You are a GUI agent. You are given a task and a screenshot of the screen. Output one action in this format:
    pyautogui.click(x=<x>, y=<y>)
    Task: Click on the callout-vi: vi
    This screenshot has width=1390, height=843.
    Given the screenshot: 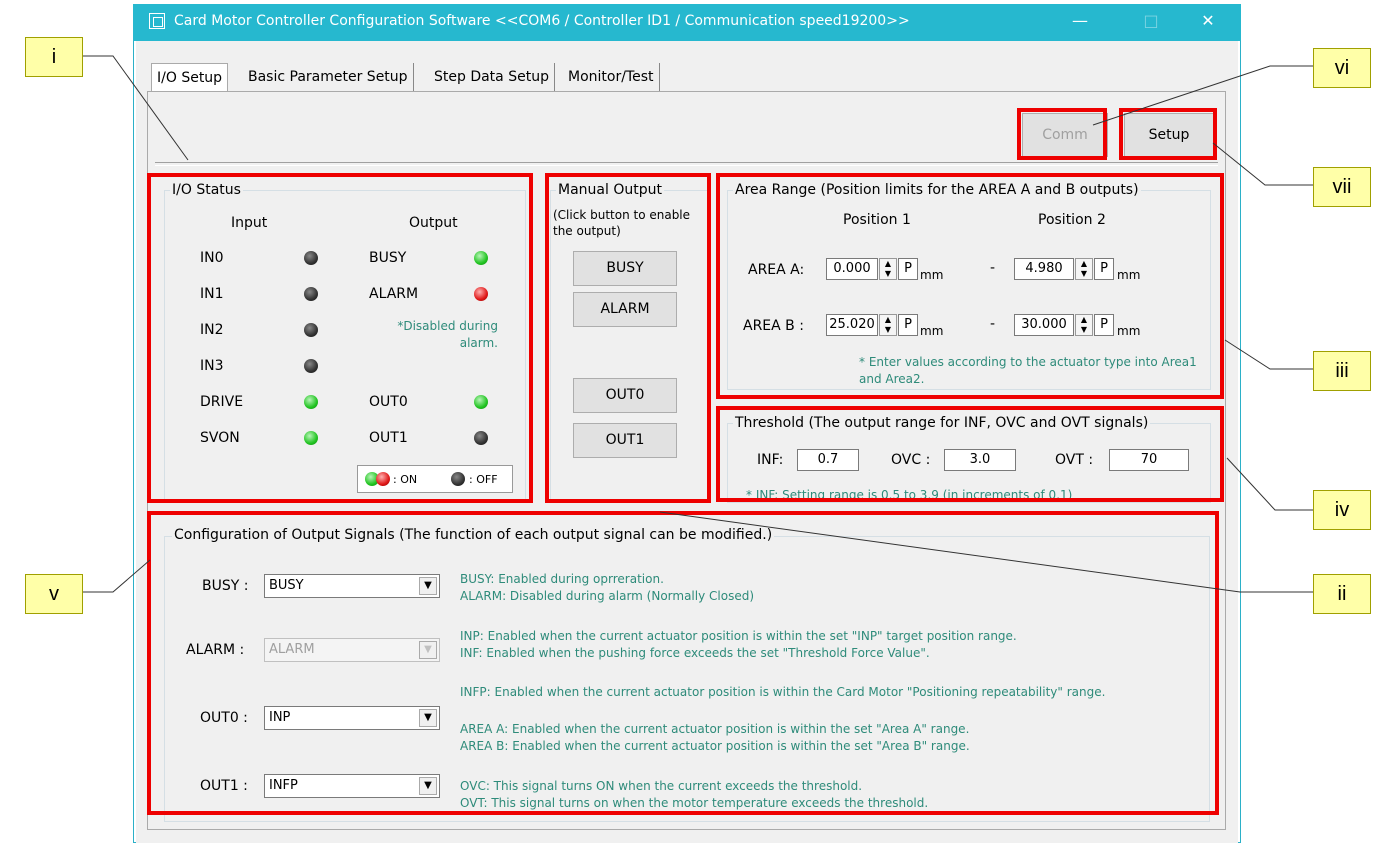 What is the action you would take?
    pyautogui.click(x=1342, y=68)
    